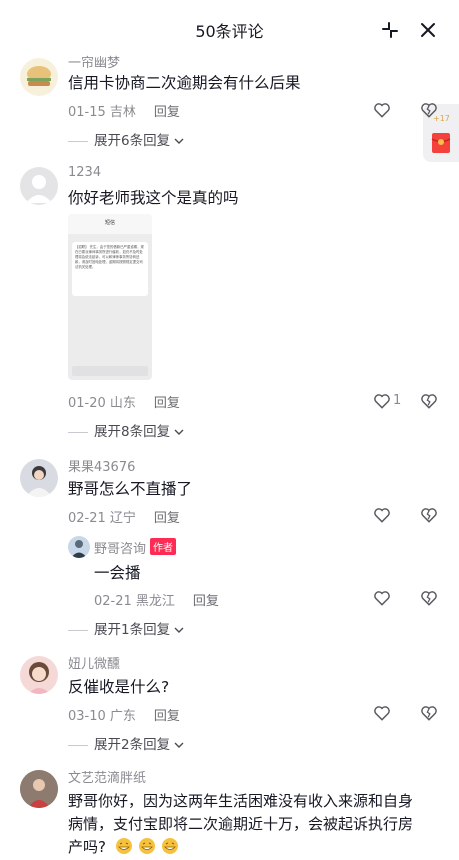 The width and height of the screenshot is (459, 860). What do you see at coordinates (132, 141) in the screenshot?
I see `expand-replies-label: 展开6条回复` at bounding box center [132, 141].